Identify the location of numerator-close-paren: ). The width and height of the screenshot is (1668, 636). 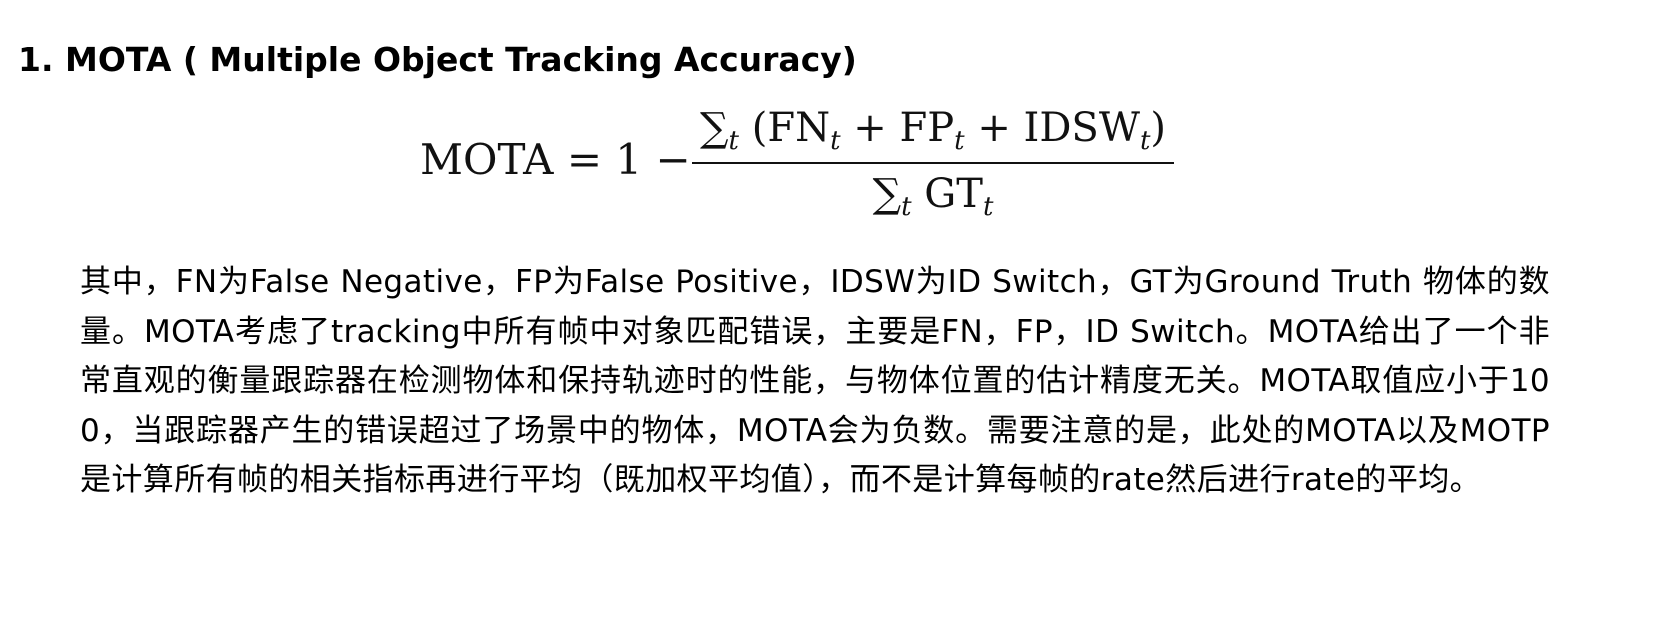
(1158, 128).